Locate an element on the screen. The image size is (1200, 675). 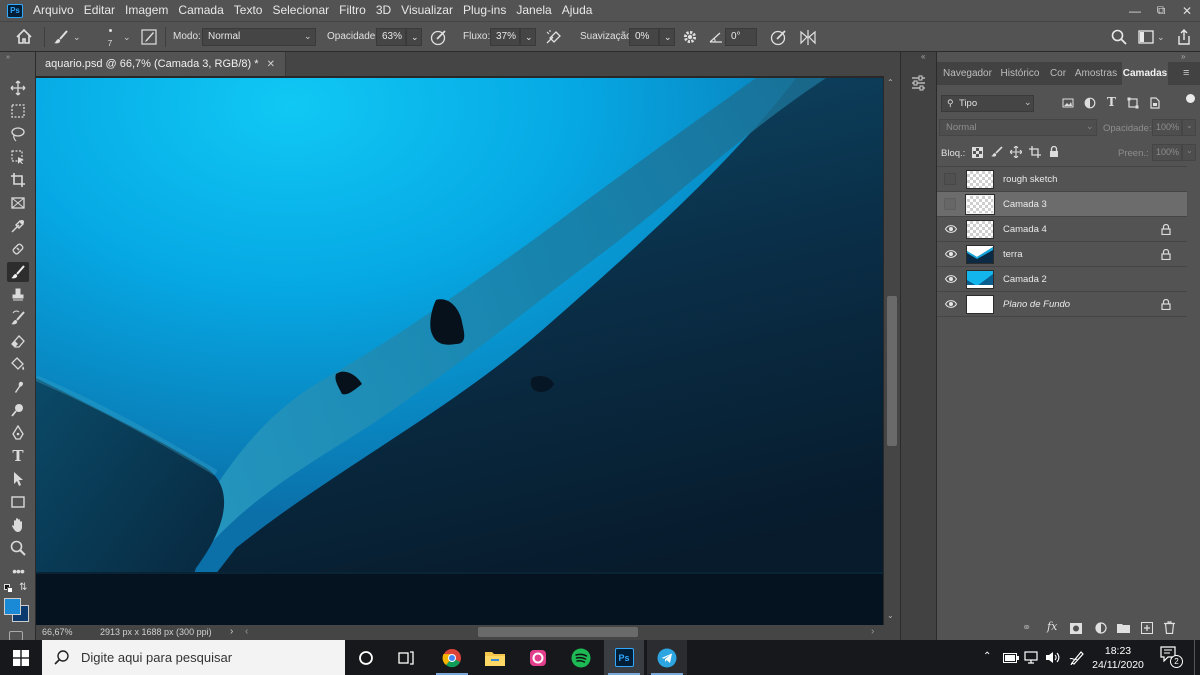
photos-app-icon is located at coordinates (538, 657).